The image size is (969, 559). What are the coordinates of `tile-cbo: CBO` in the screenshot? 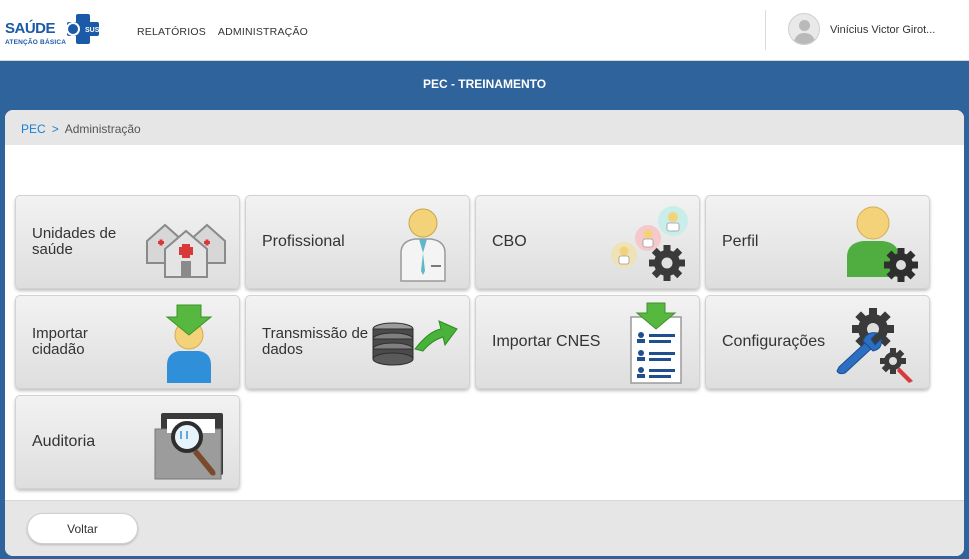 It's located at (587, 242).